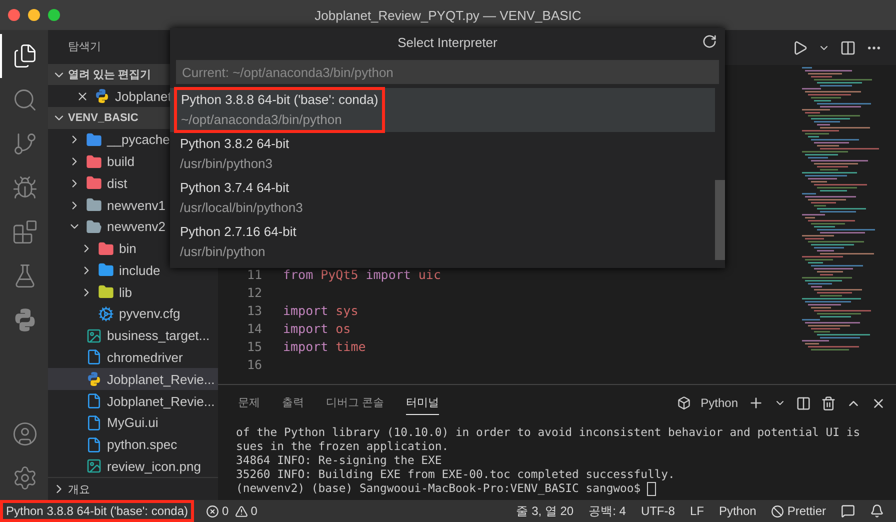  What do you see at coordinates (607, 511) in the screenshot?
I see `status-item: 공백: 4` at bounding box center [607, 511].